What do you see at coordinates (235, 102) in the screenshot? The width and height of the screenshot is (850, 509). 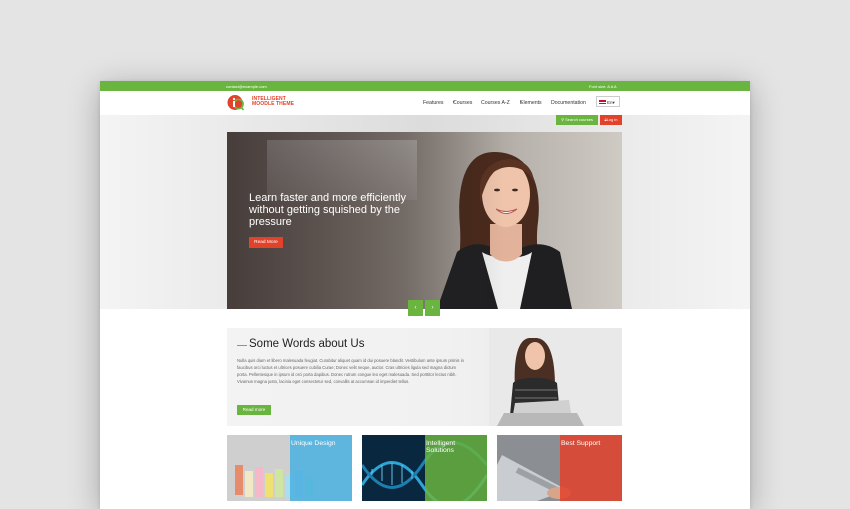 I see `logo-icon` at bounding box center [235, 102].